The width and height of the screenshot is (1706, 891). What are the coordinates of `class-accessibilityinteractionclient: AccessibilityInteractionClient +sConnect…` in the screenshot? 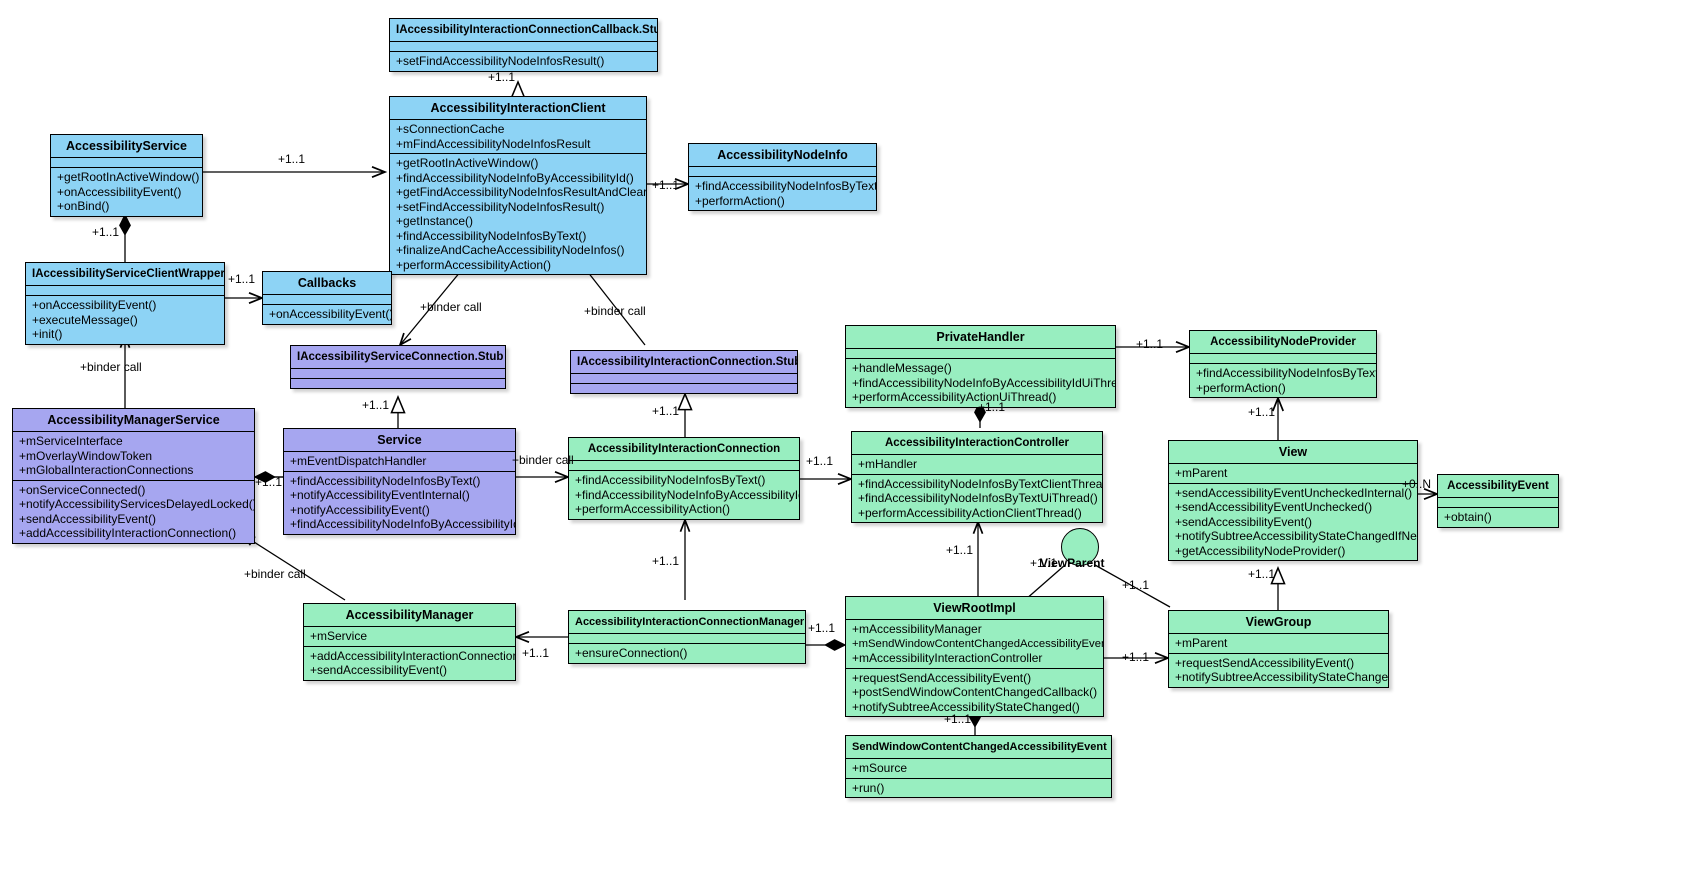 It's located at (518, 185).